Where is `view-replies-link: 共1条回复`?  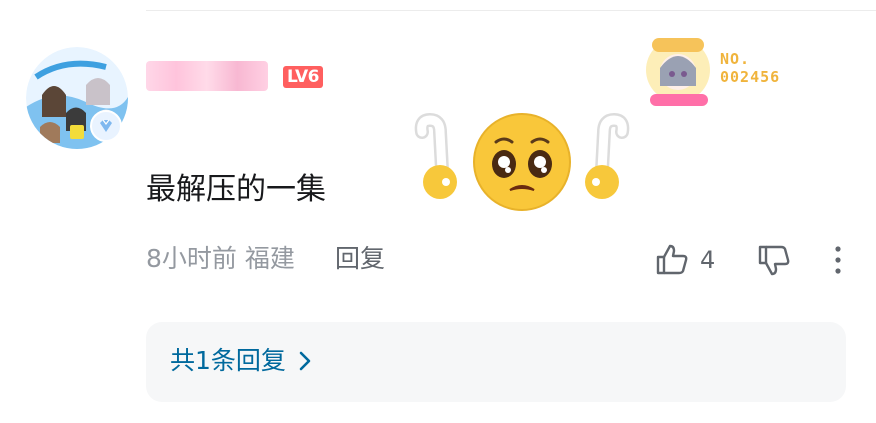
view-replies-link: 共1条回复 is located at coordinates (241, 361).